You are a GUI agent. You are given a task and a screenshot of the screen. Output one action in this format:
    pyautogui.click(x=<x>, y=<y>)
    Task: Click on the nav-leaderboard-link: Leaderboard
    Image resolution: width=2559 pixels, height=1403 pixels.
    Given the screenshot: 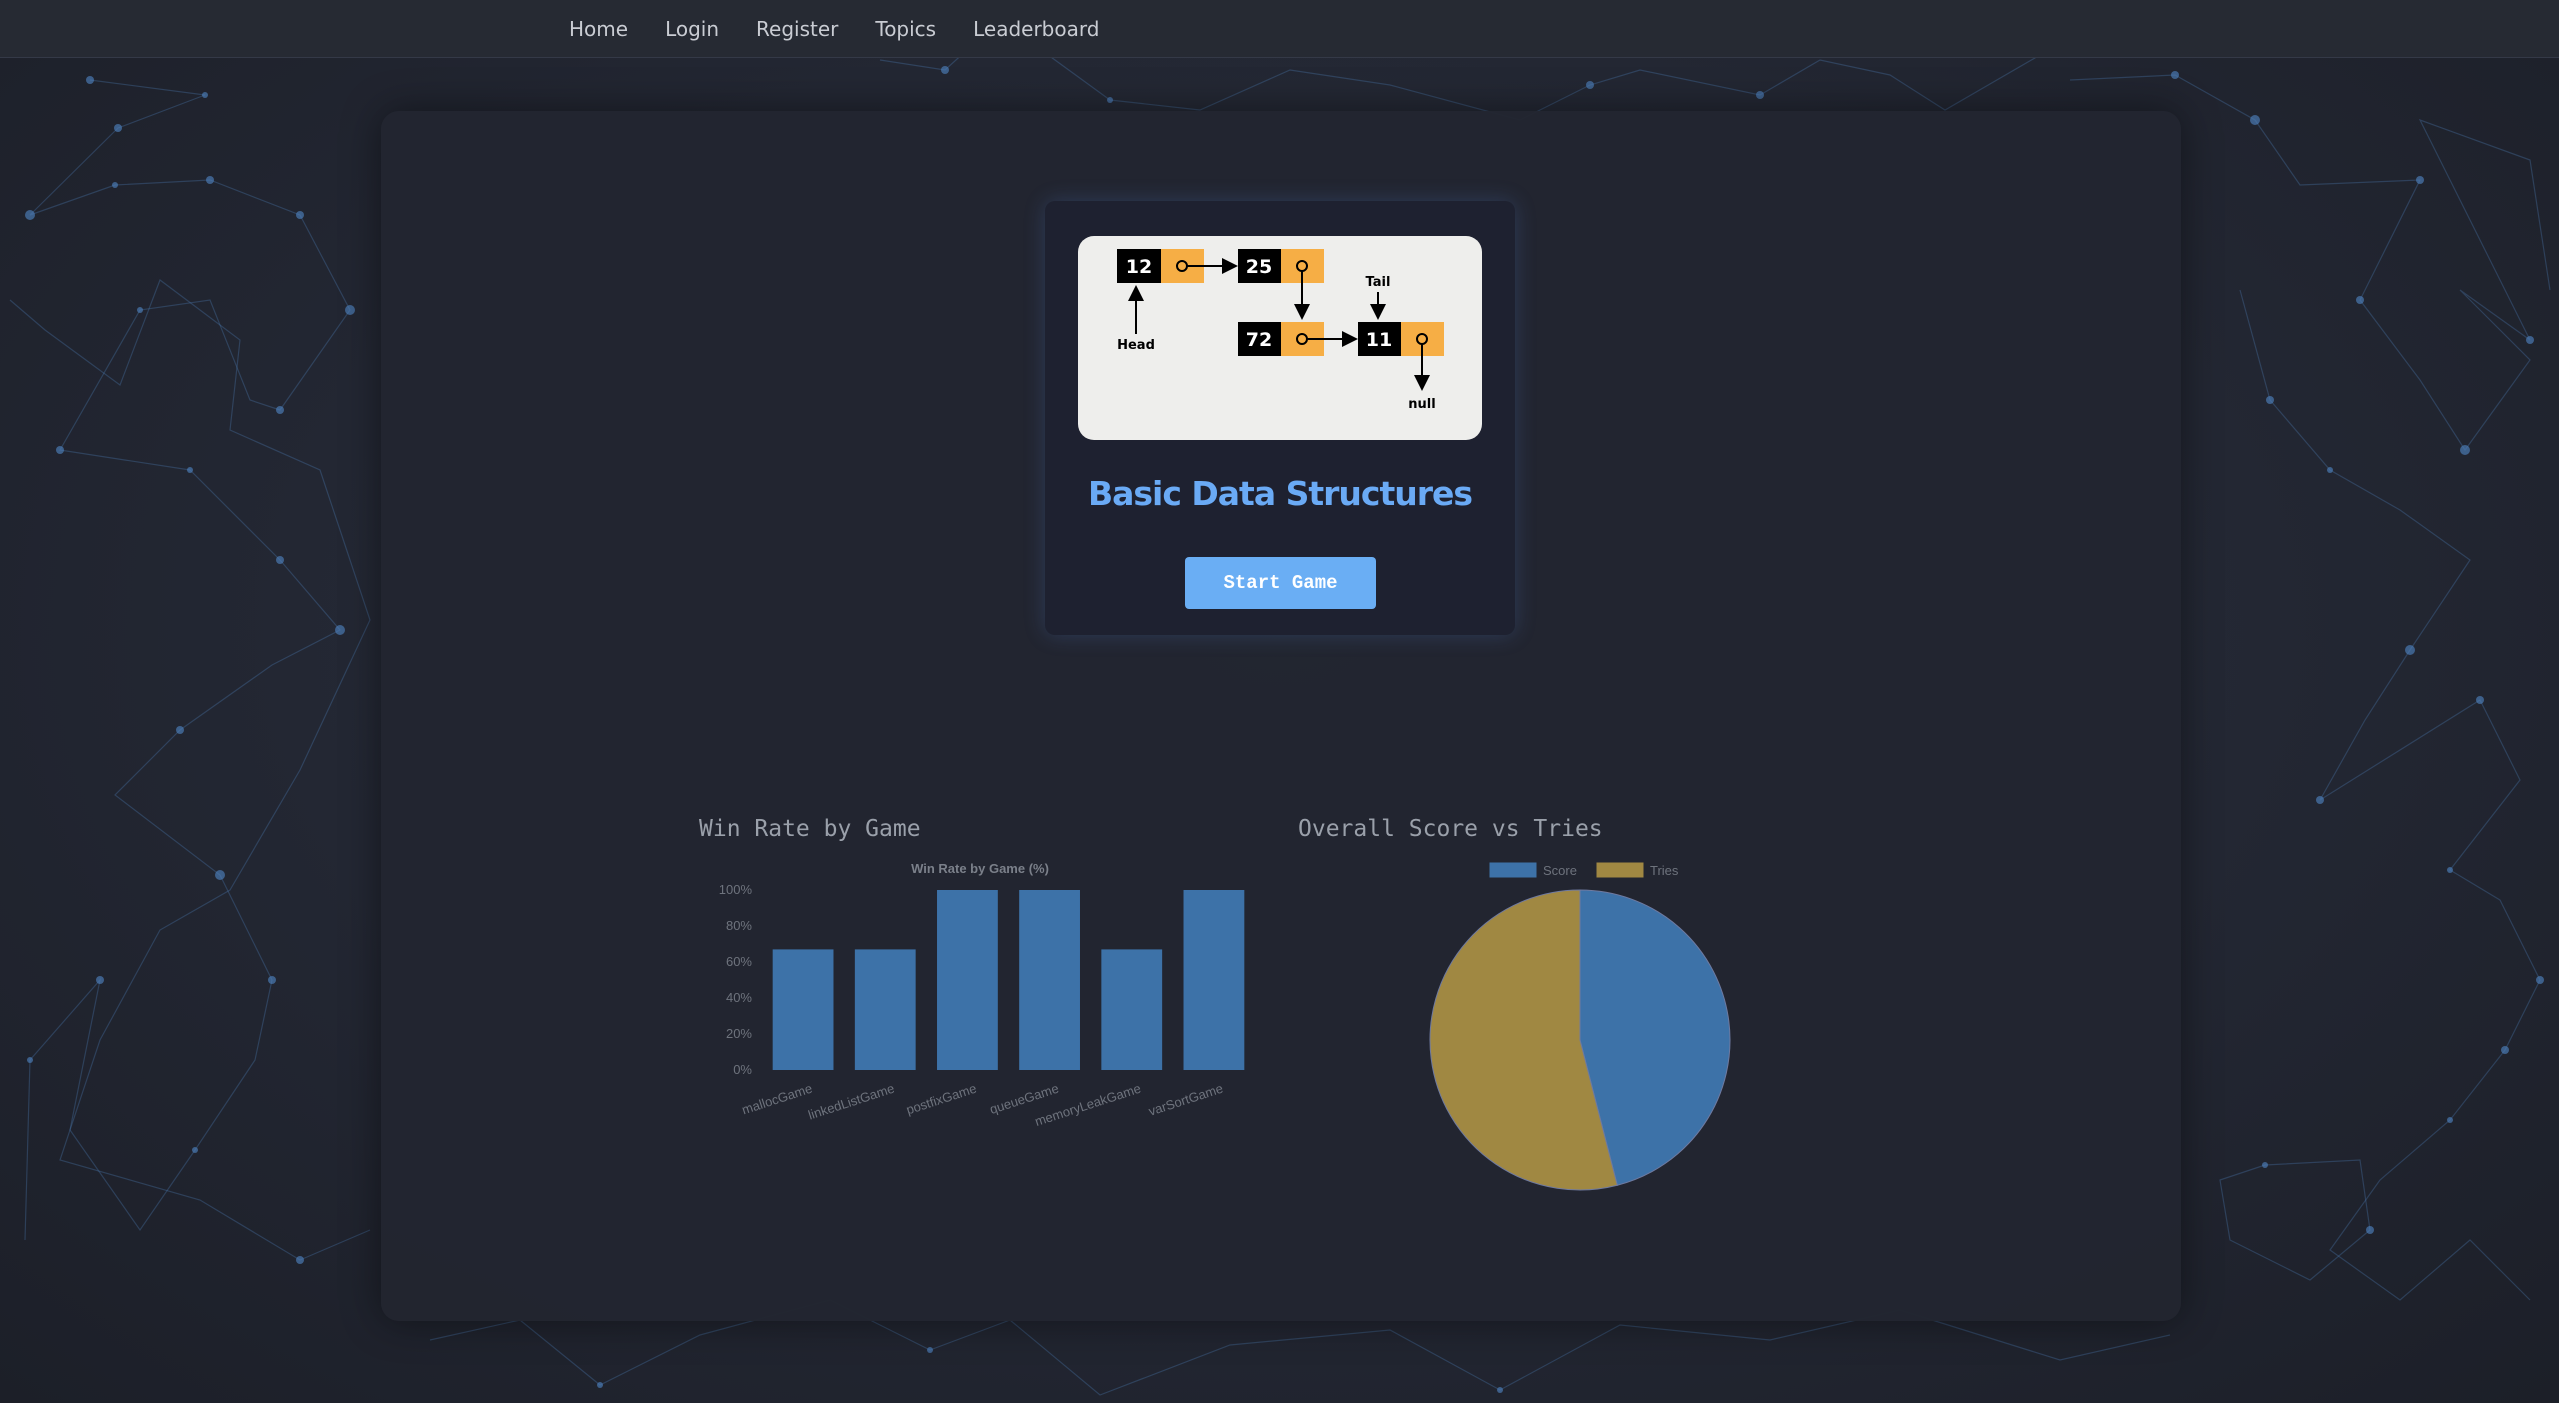 What is the action you would take?
    pyautogui.click(x=1036, y=29)
    